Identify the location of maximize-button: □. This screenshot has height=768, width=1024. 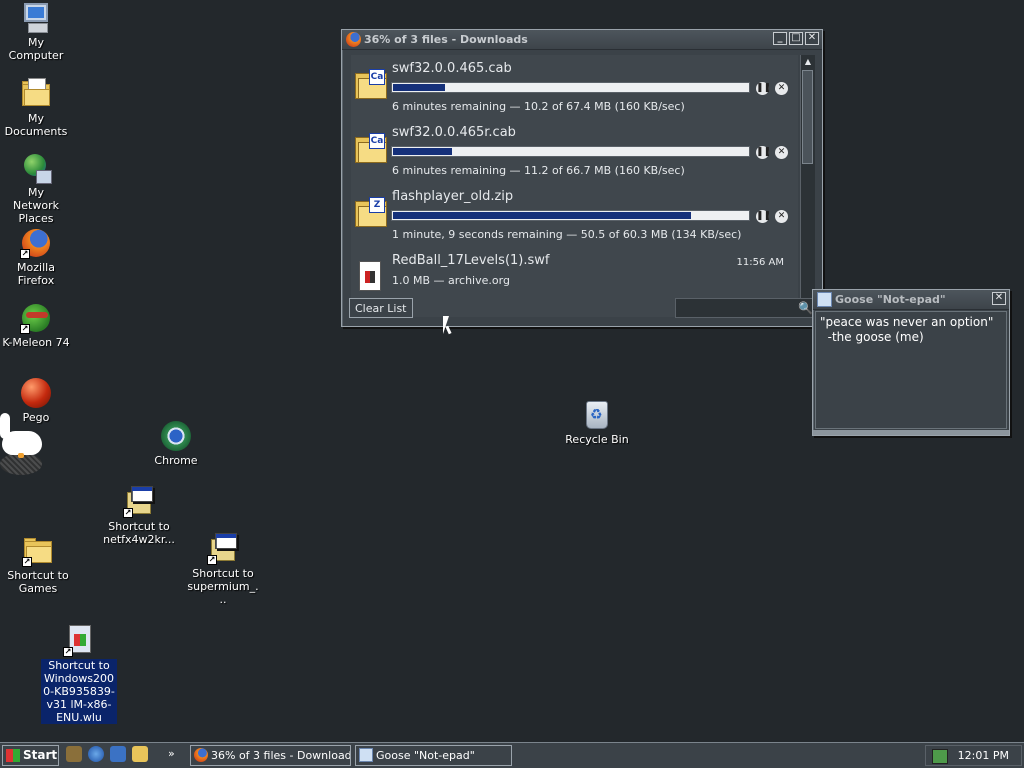
(796, 38).